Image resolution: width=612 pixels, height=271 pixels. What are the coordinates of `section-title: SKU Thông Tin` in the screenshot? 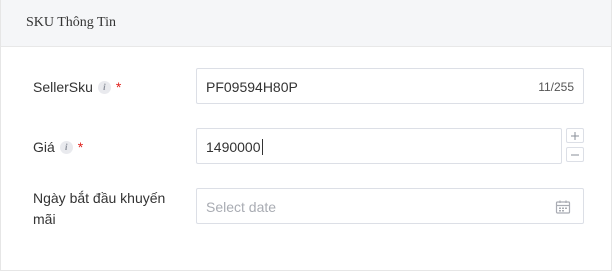 It's located at (71, 22).